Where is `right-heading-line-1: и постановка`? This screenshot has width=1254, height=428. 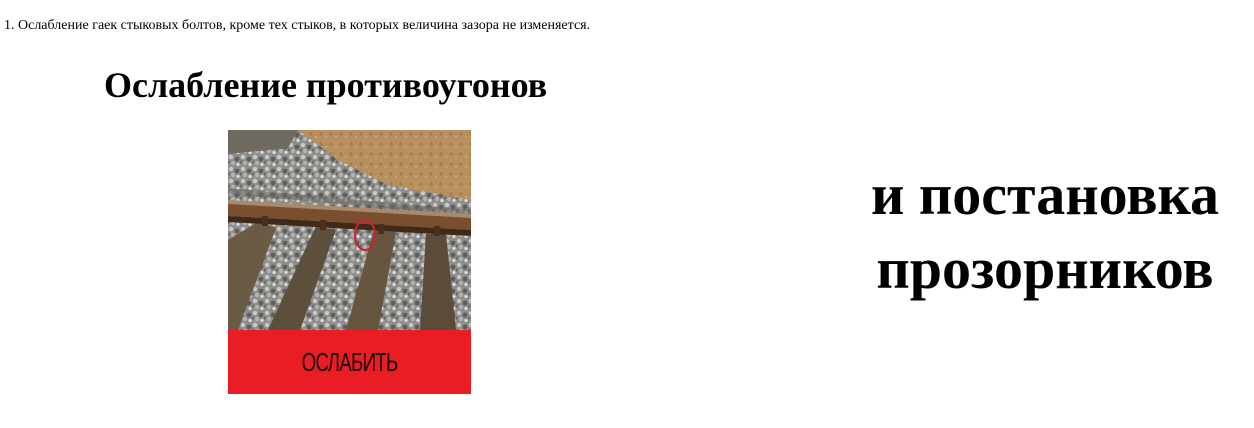
right-heading-line-1: и постановка is located at coordinates (1045, 194).